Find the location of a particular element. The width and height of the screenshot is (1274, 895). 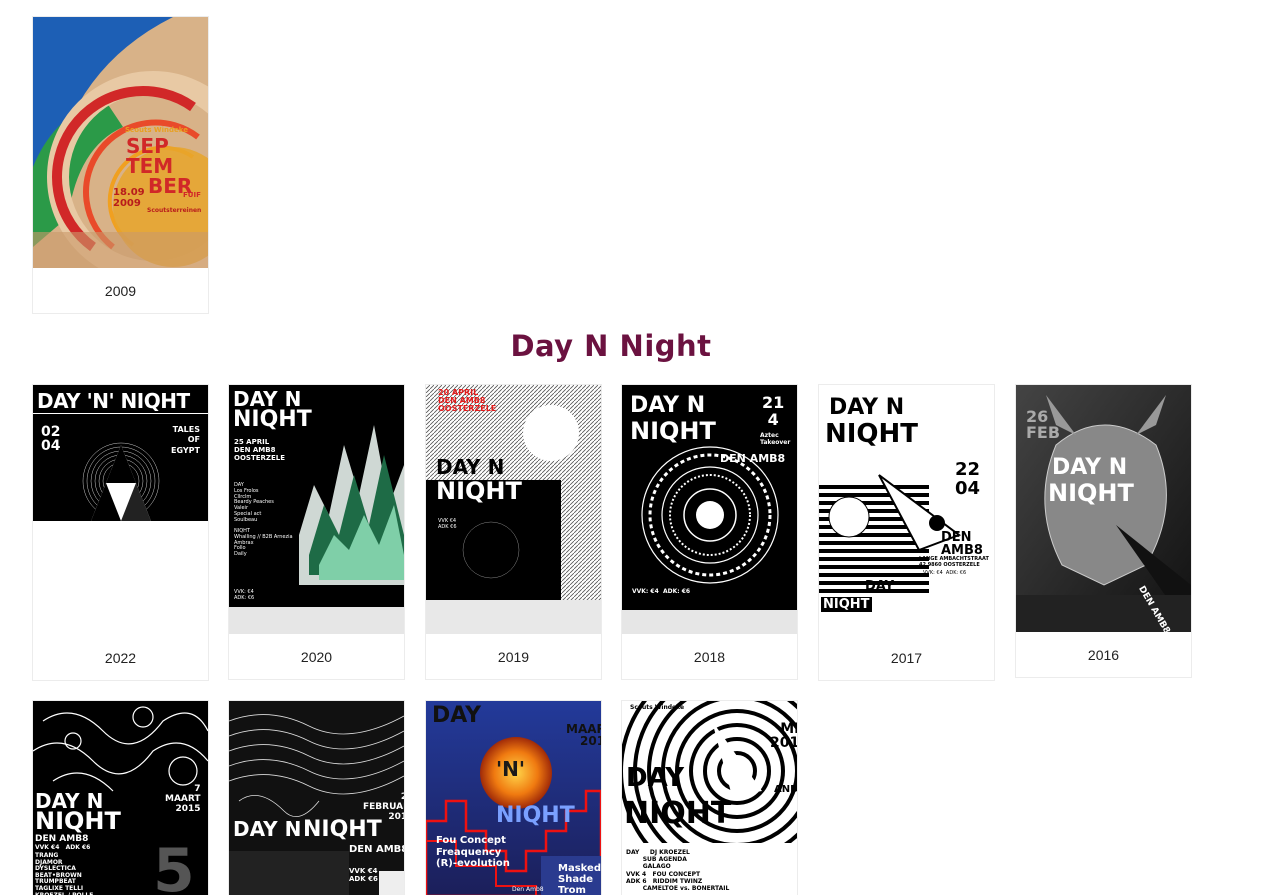

poster-2009-tag: FUIF is located at coordinates (192, 195).